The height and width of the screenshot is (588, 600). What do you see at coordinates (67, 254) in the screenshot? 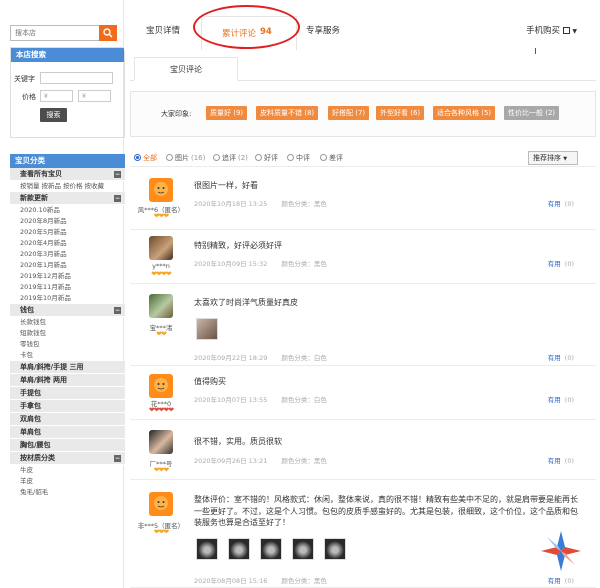
I see `category-link: 2020年3月新品` at bounding box center [67, 254].